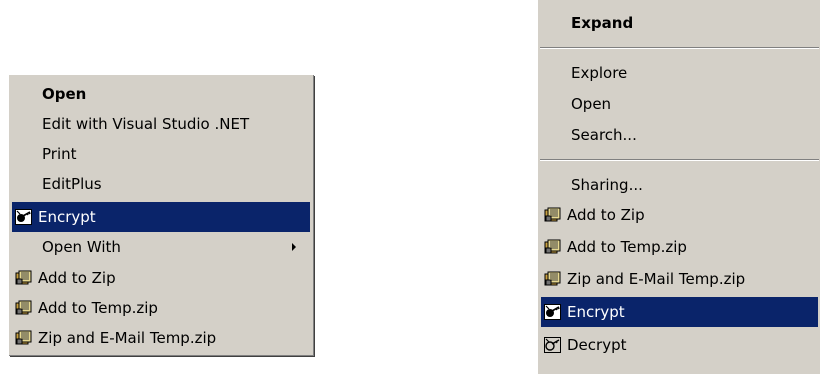 This screenshot has width=820, height=374. Describe the element at coordinates (679, 23) in the screenshot. I see `menu-item-expand: Expand` at that location.